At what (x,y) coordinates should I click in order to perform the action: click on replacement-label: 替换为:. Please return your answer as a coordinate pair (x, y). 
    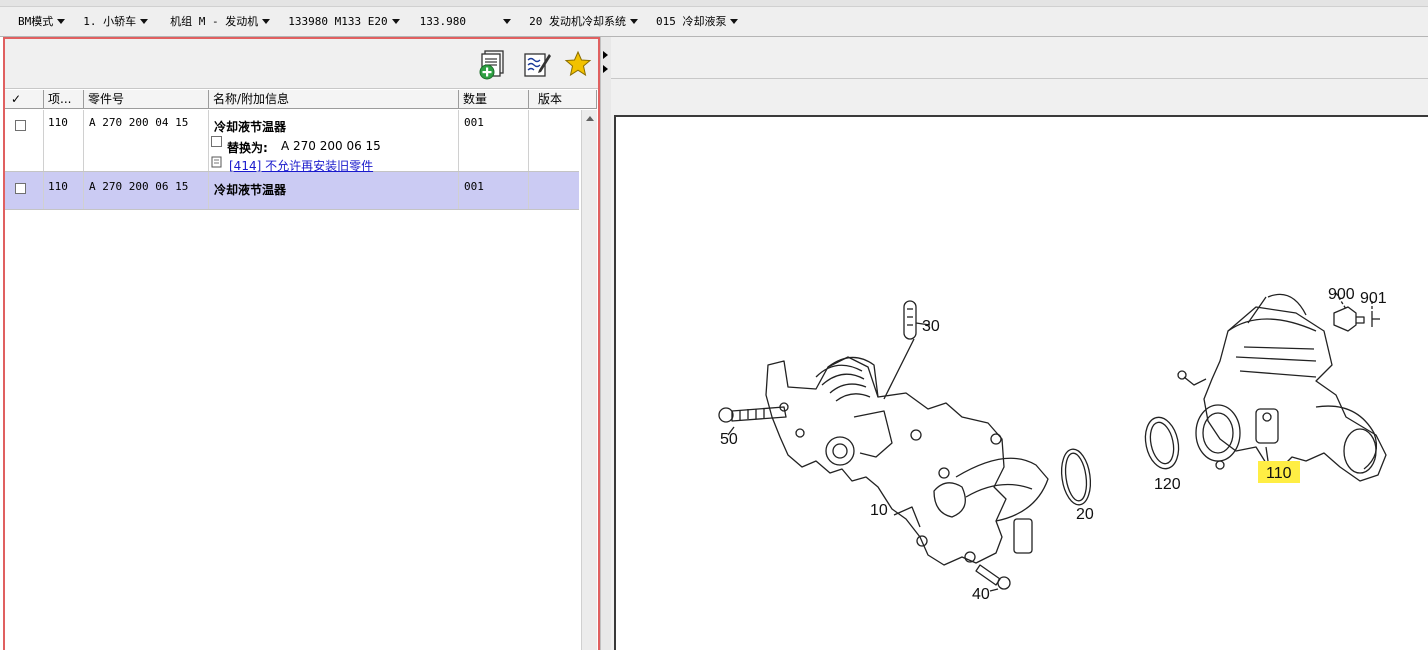
    Looking at the image, I should click on (247, 148).